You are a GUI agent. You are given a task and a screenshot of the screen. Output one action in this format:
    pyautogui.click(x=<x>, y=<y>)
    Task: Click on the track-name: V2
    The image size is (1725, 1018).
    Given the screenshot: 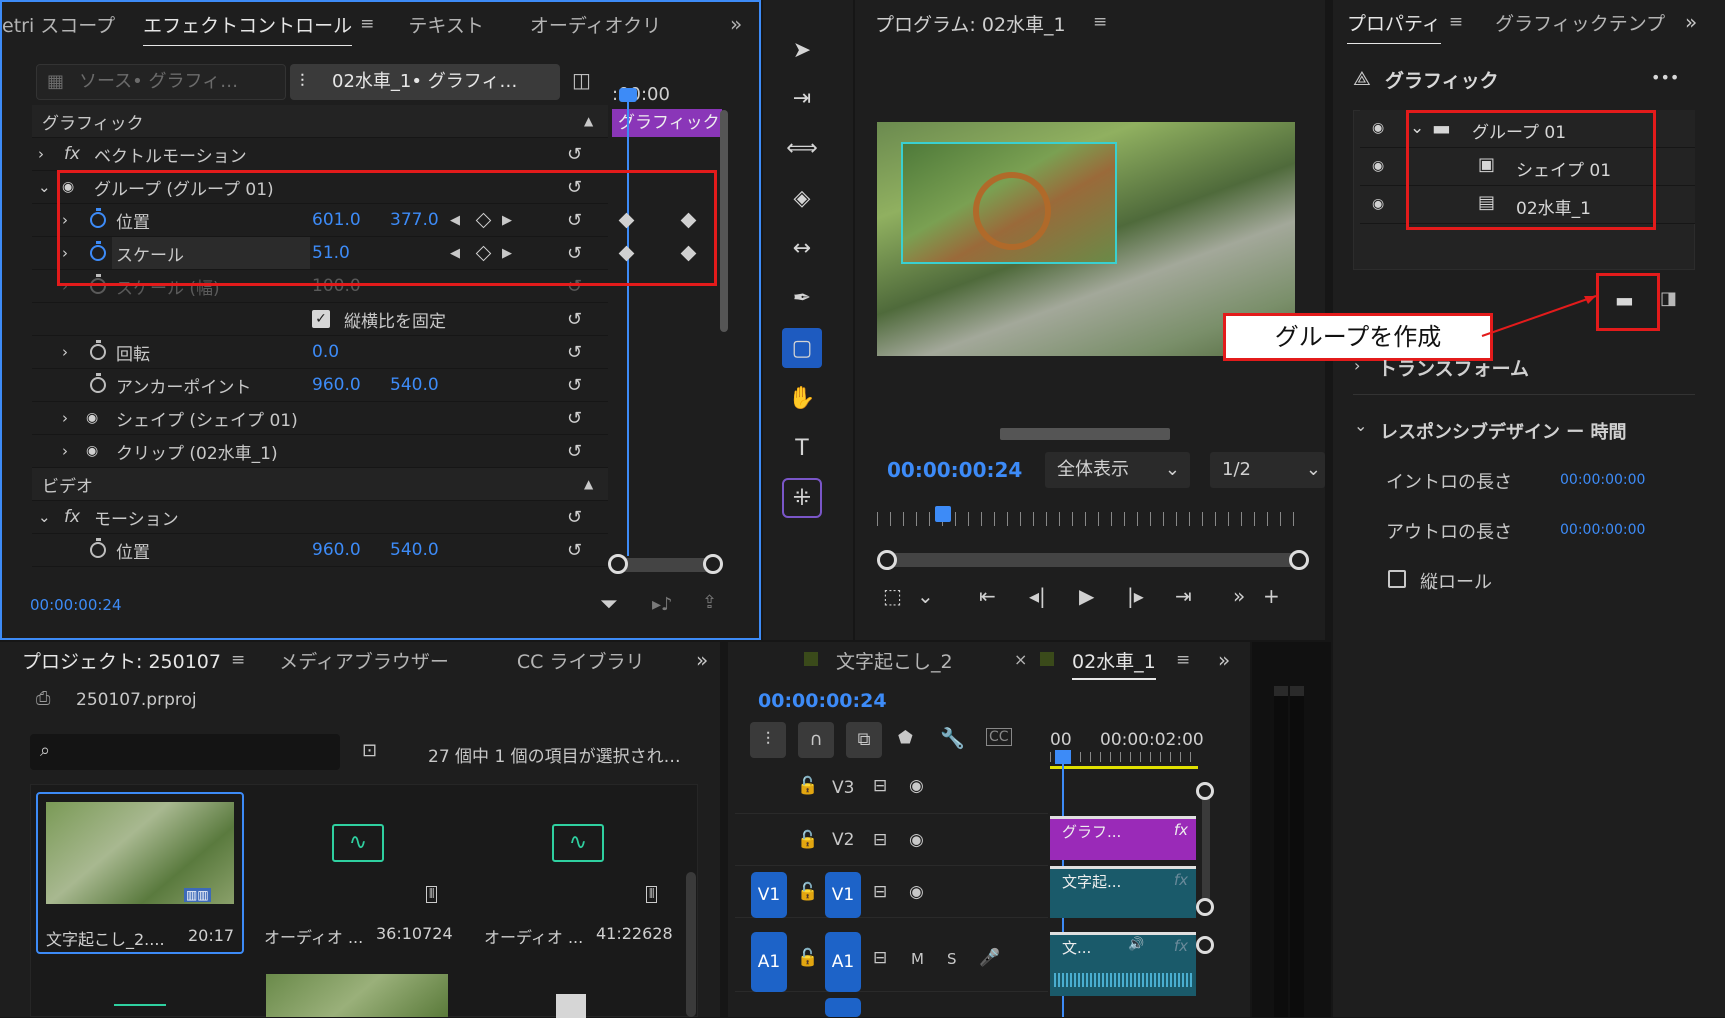 What is the action you would take?
    pyautogui.click(x=843, y=840)
    